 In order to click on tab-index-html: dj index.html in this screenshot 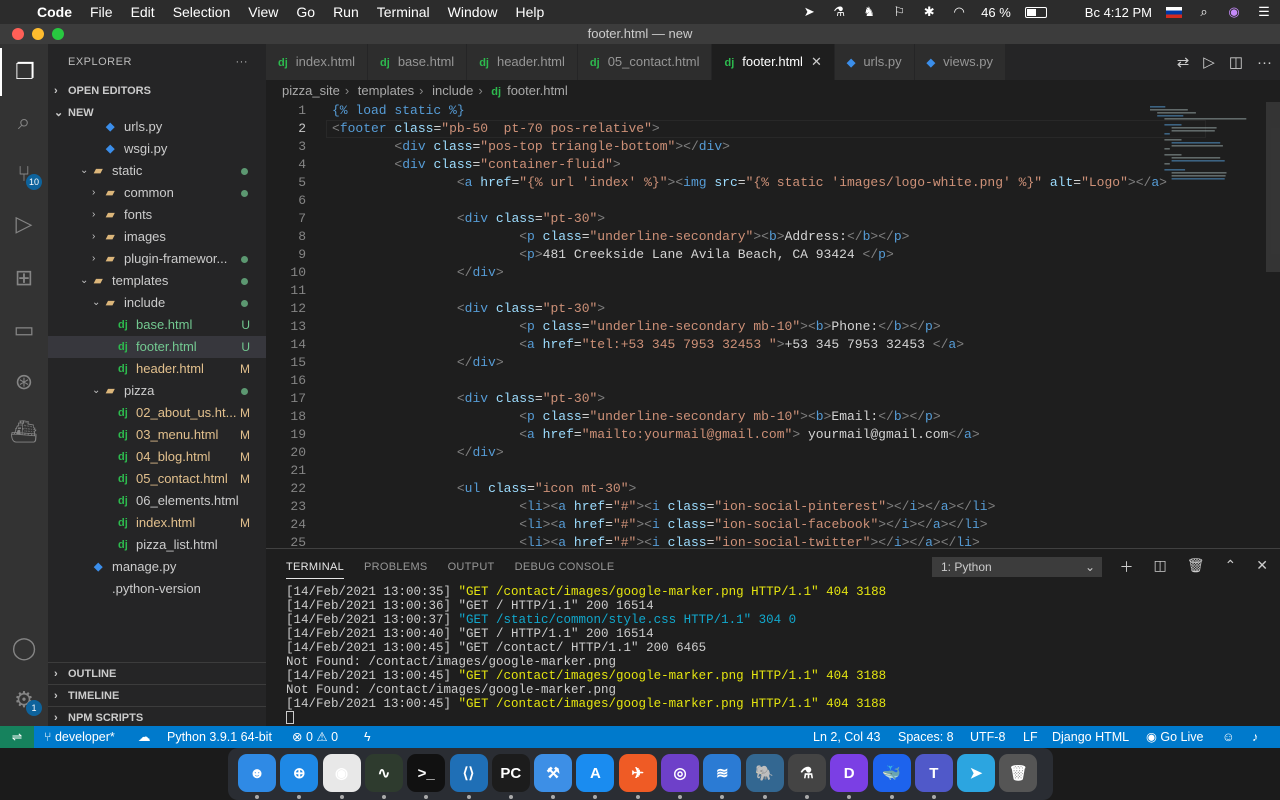, I will do `click(317, 62)`.